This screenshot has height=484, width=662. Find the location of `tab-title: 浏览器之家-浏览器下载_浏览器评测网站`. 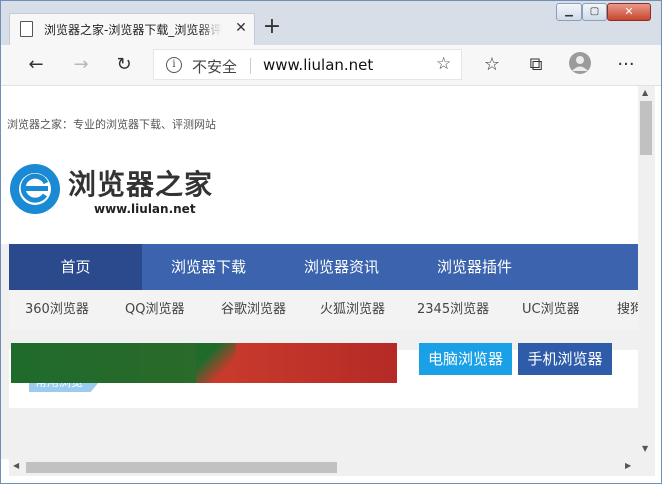

tab-title: 浏览器之家-浏览器下载_浏览器评测网站 is located at coordinates (133, 29).